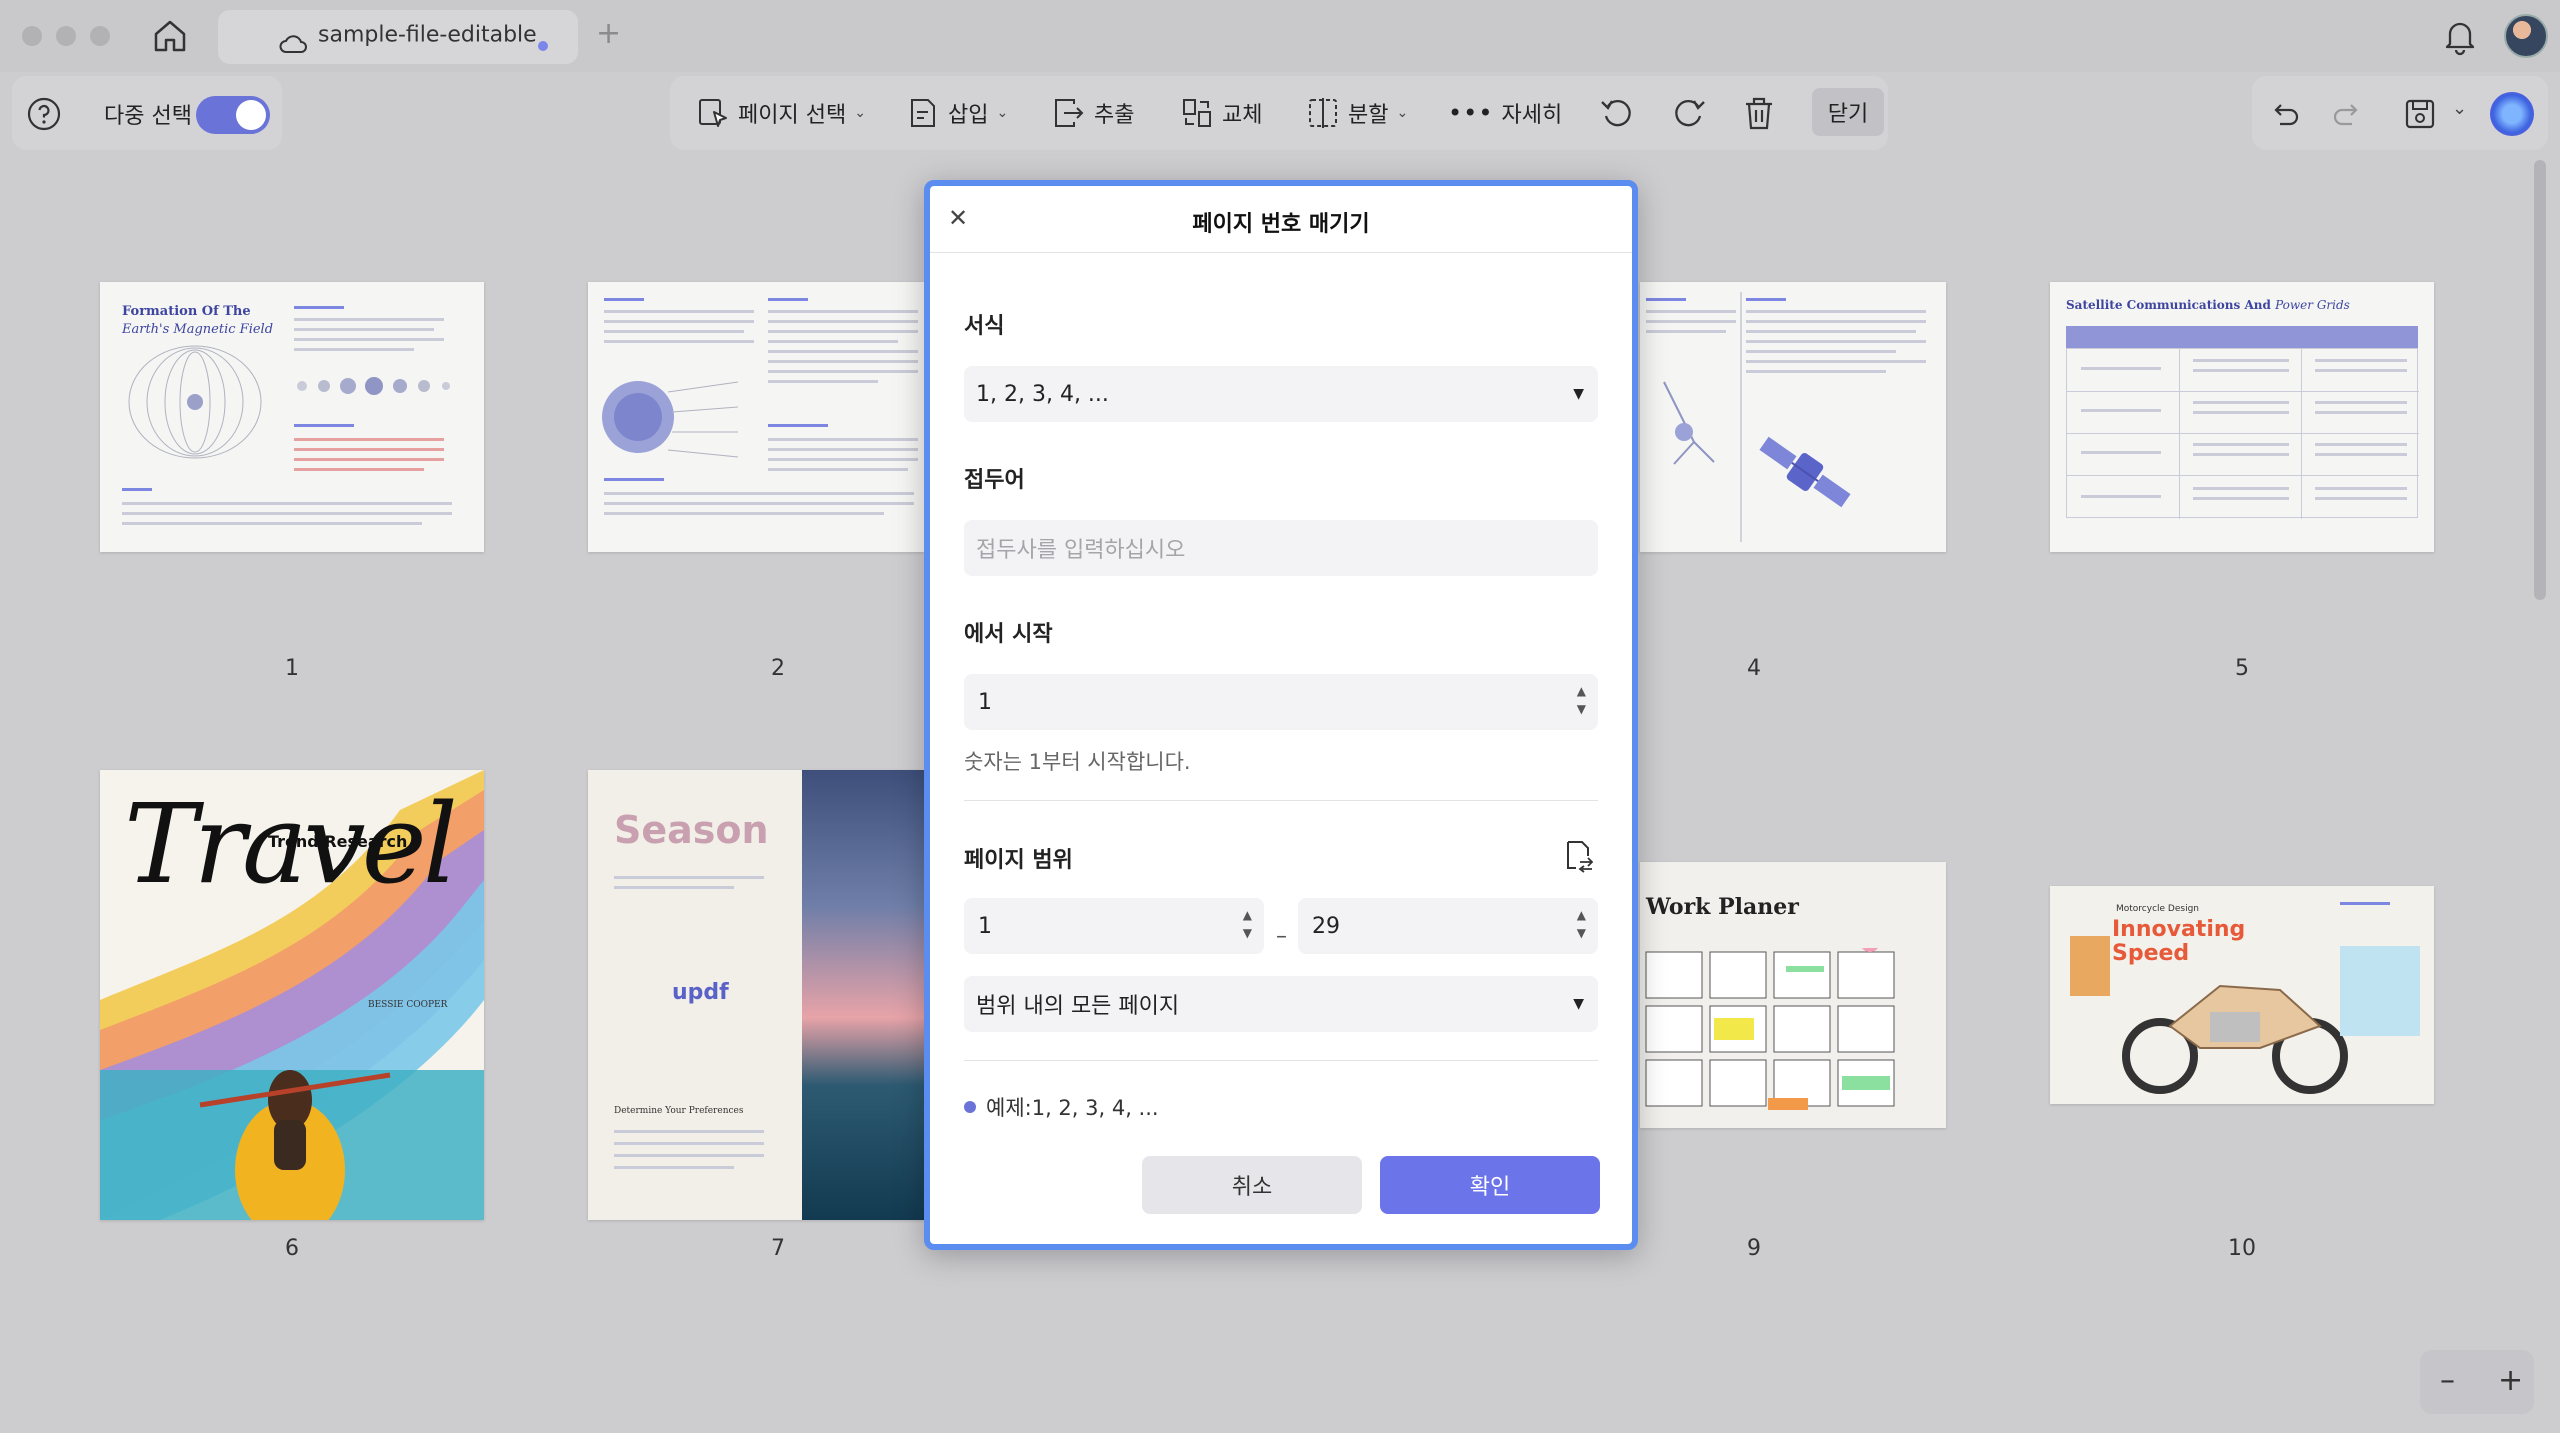 Image resolution: width=2560 pixels, height=1433 pixels. What do you see at coordinates (427, 35) in the screenshot?
I see `tab-title: sample-file-editable` at bounding box center [427, 35].